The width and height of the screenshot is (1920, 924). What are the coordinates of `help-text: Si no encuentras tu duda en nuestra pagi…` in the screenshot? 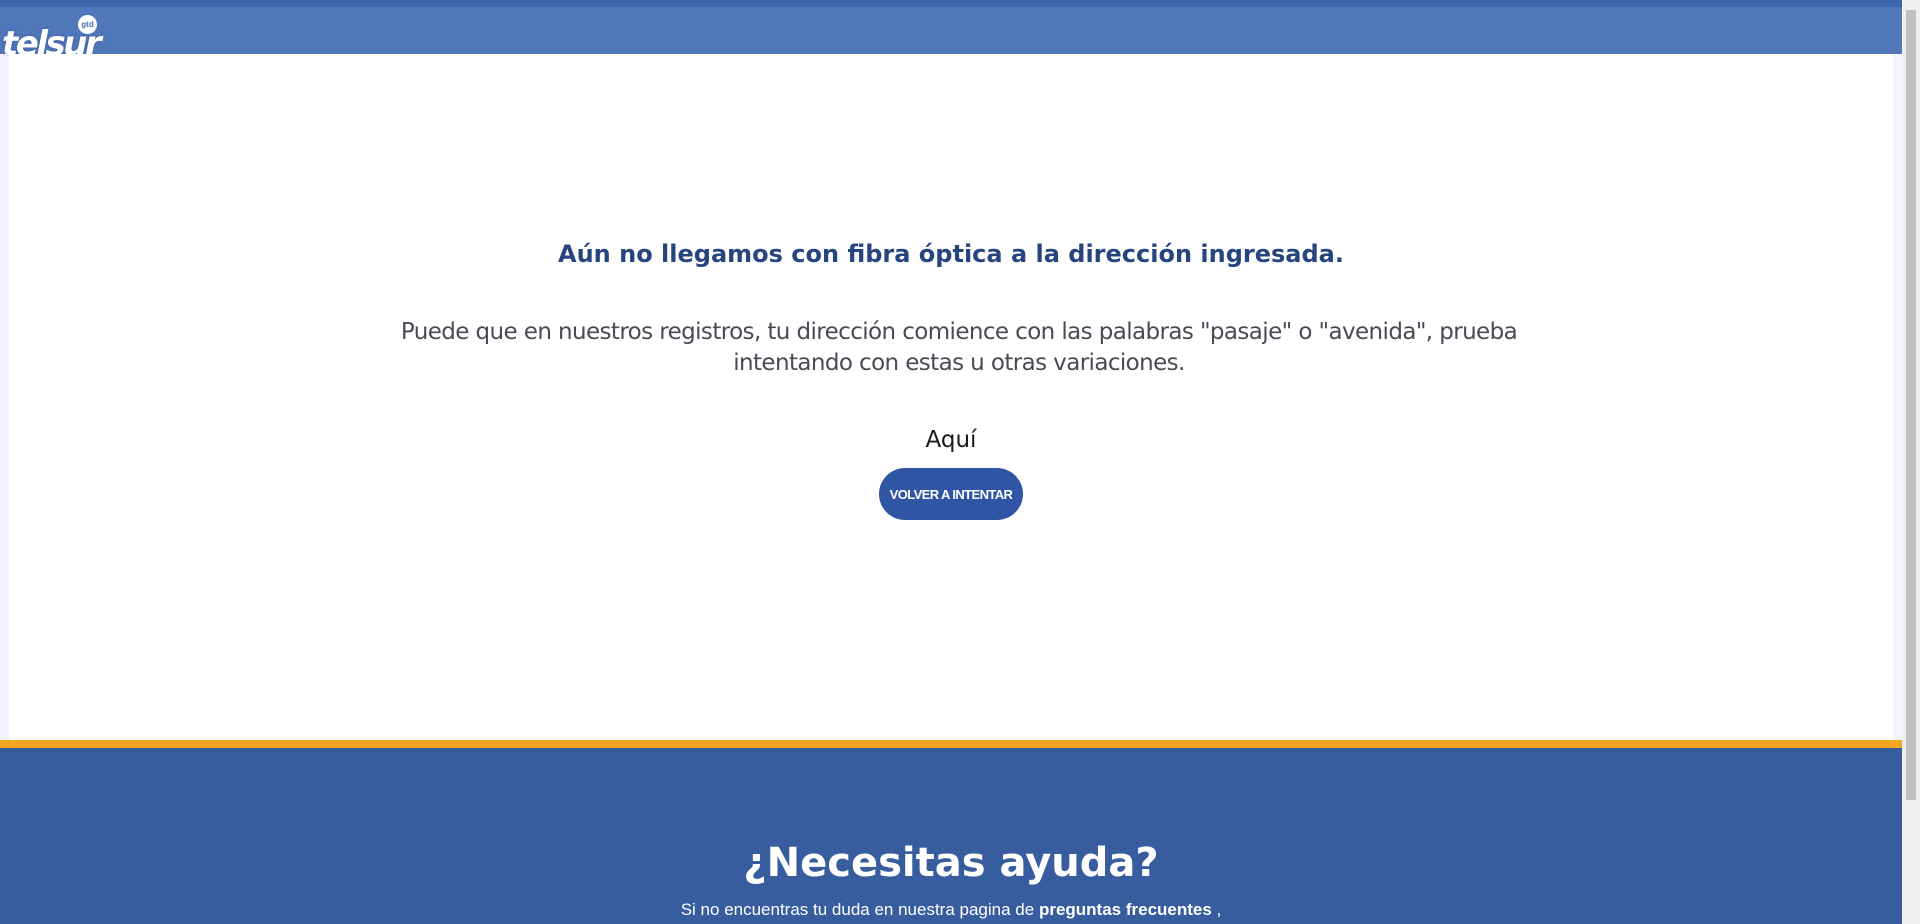 It's located at (951, 910).